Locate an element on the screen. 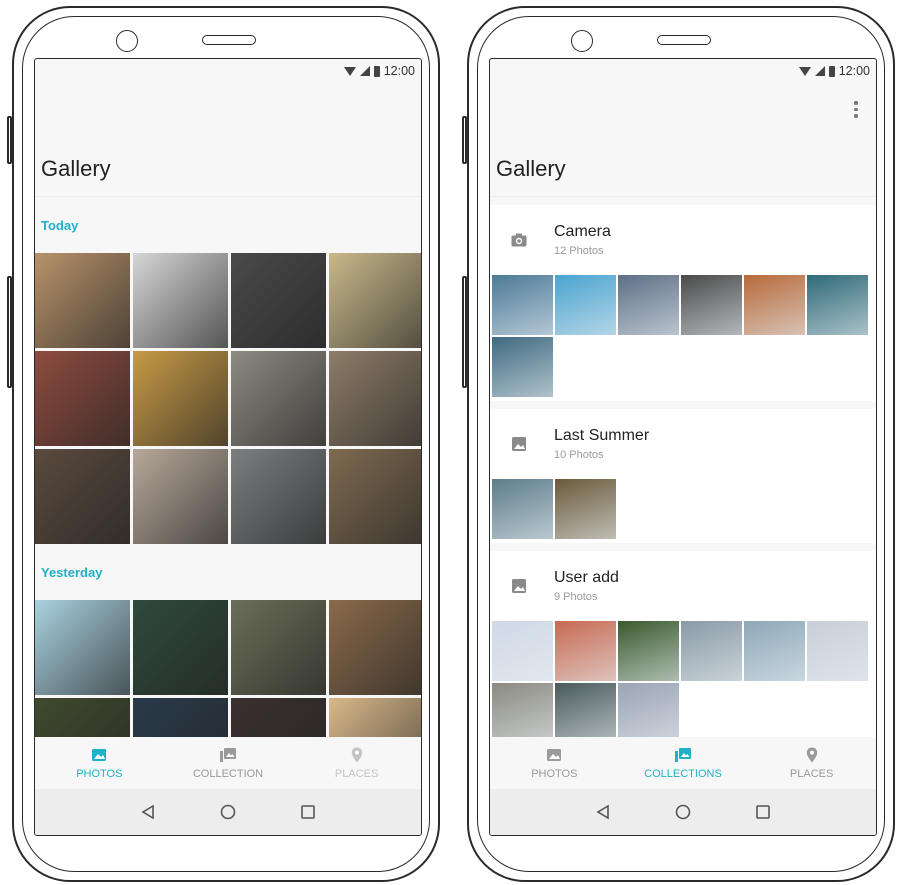 The width and height of the screenshot is (897, 885). collection-count: 9 Photos is located at coordinates (576, 597).